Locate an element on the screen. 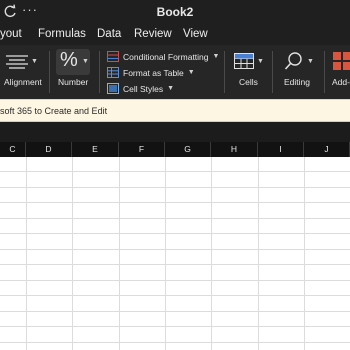 This screenshot has height=350, width=350. number-label: Number is located at coordinates (73, 82).